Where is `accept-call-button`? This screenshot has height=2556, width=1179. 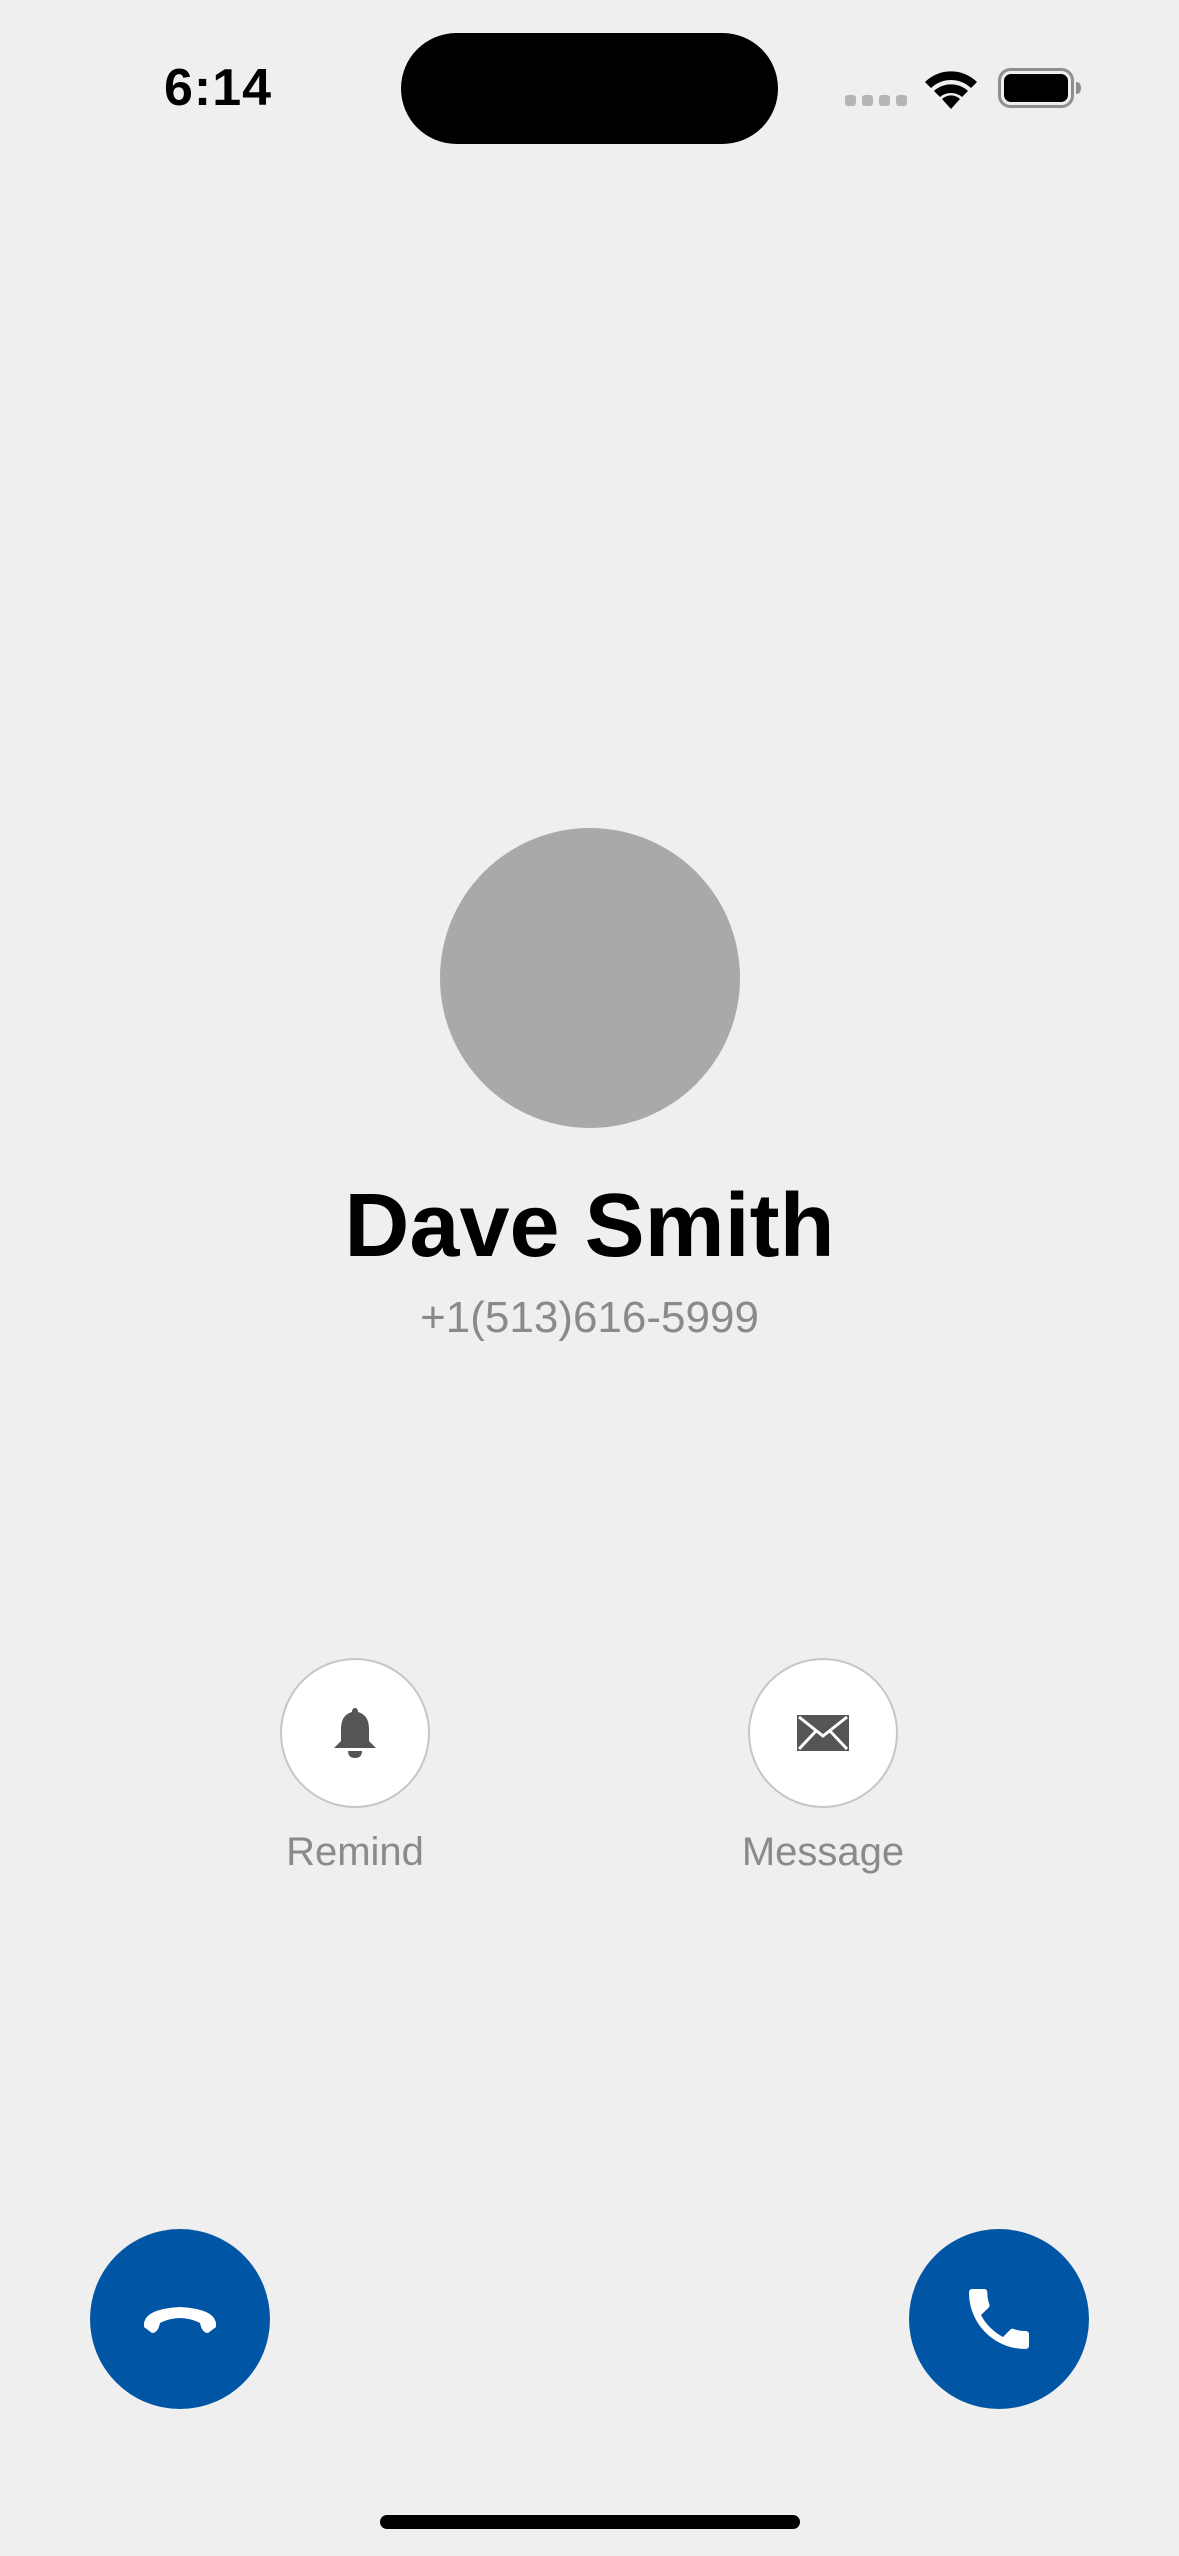 accept-call-button is located at coordinates (999, 2319).